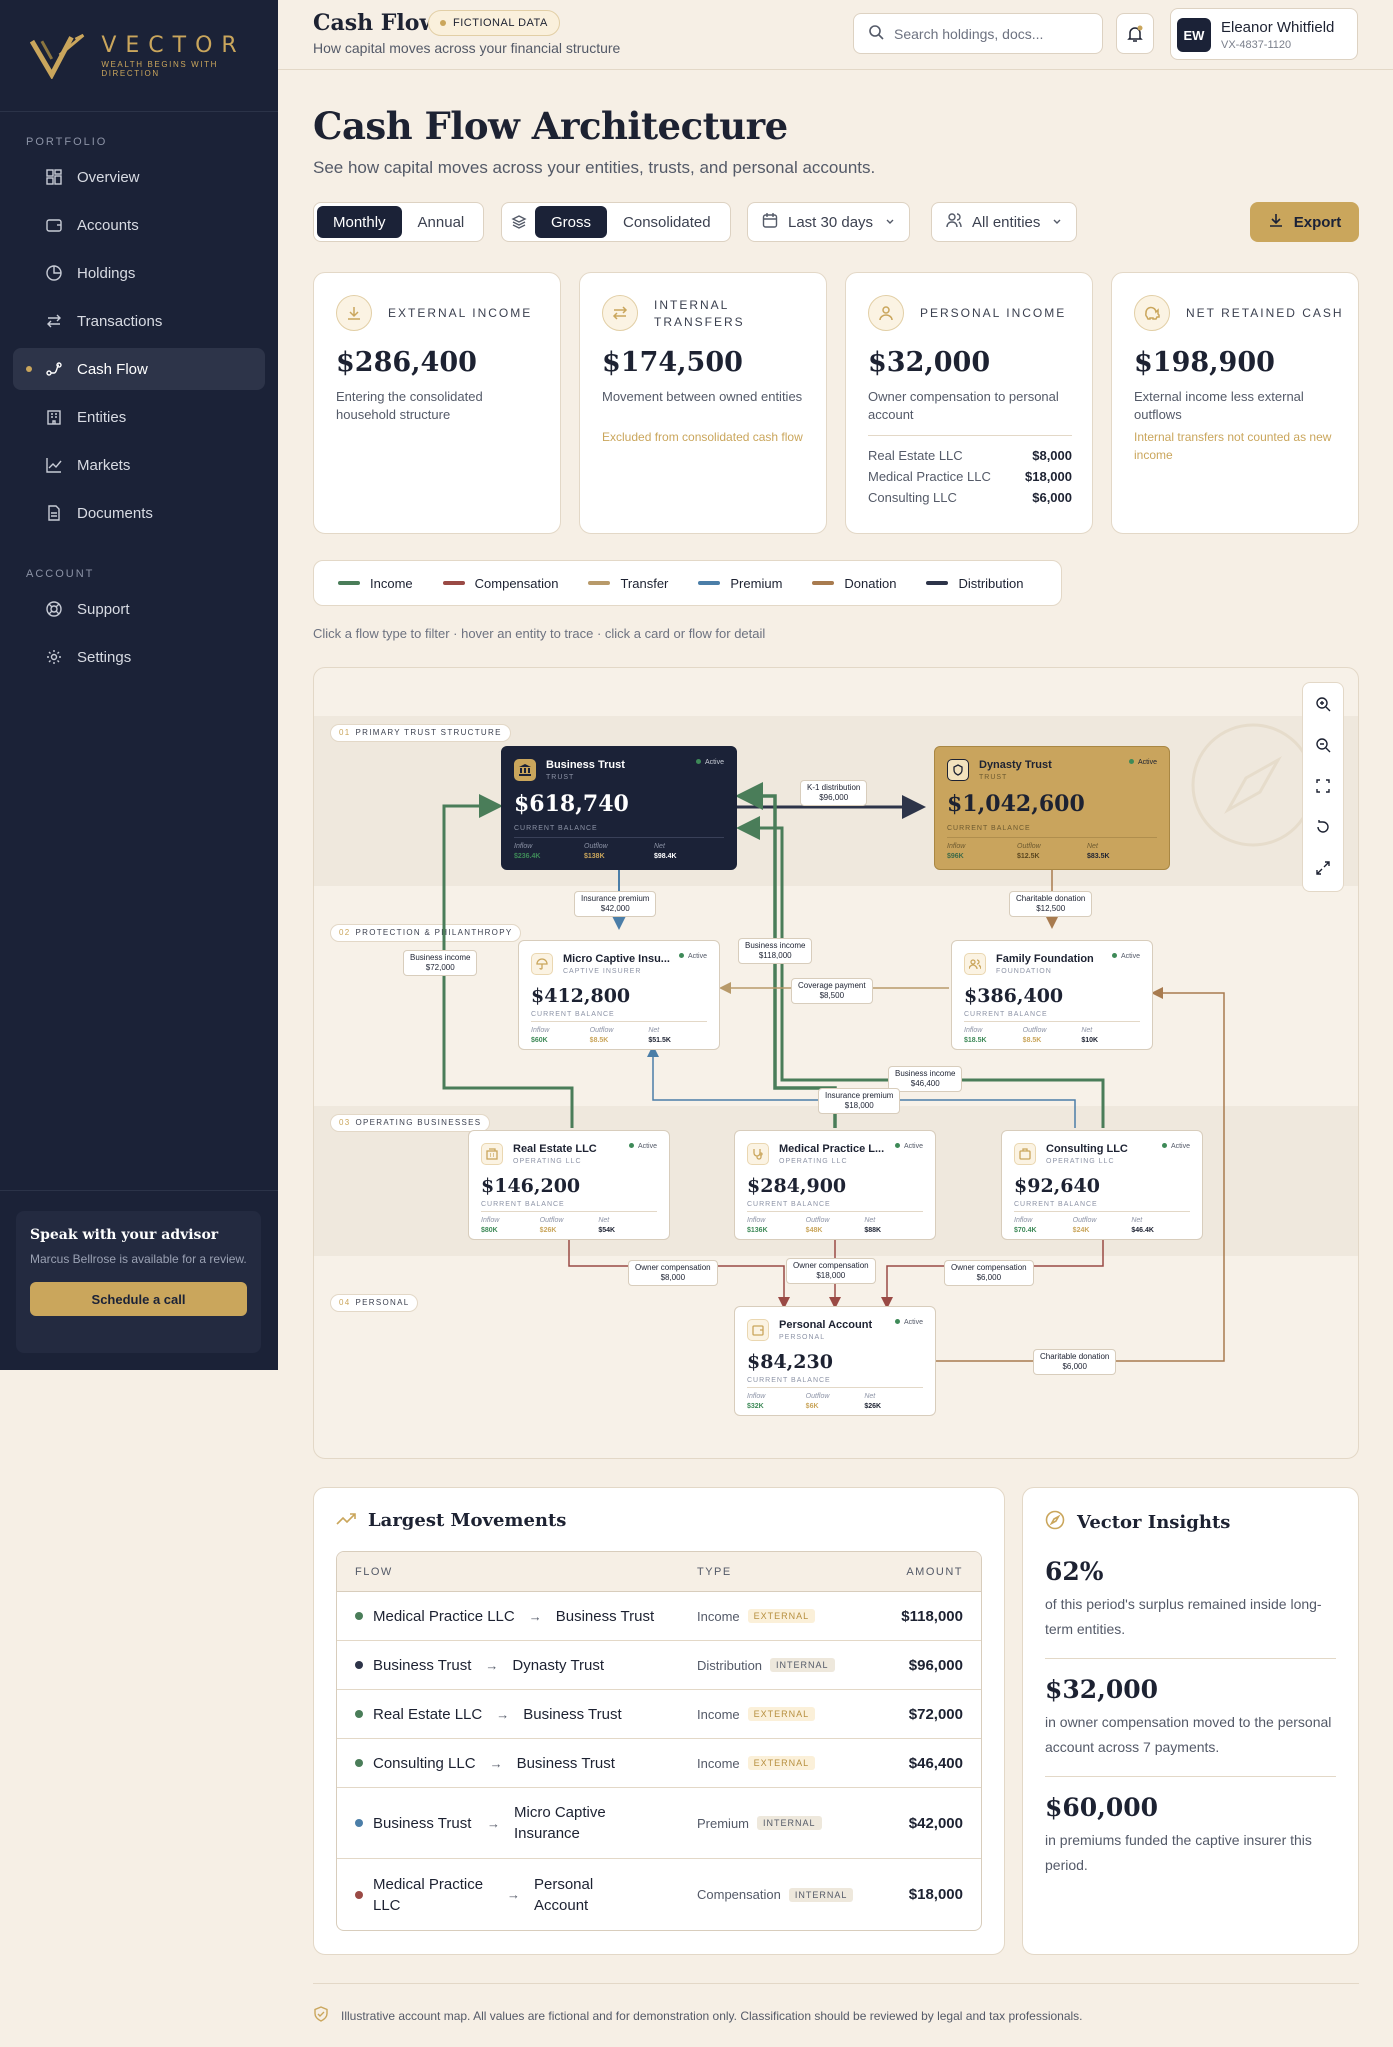 The width and height of the screenshot is (1393, 2047). Describe the element at coordinates (781, 1616) in the screenshot. I see `flow-tag: EXTERNAL` at that location.